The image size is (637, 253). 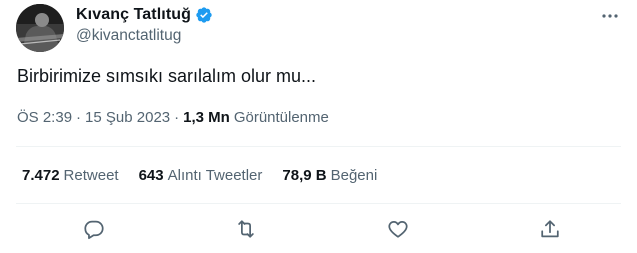 I want to click on reply-button, so click(x=94, y=229).